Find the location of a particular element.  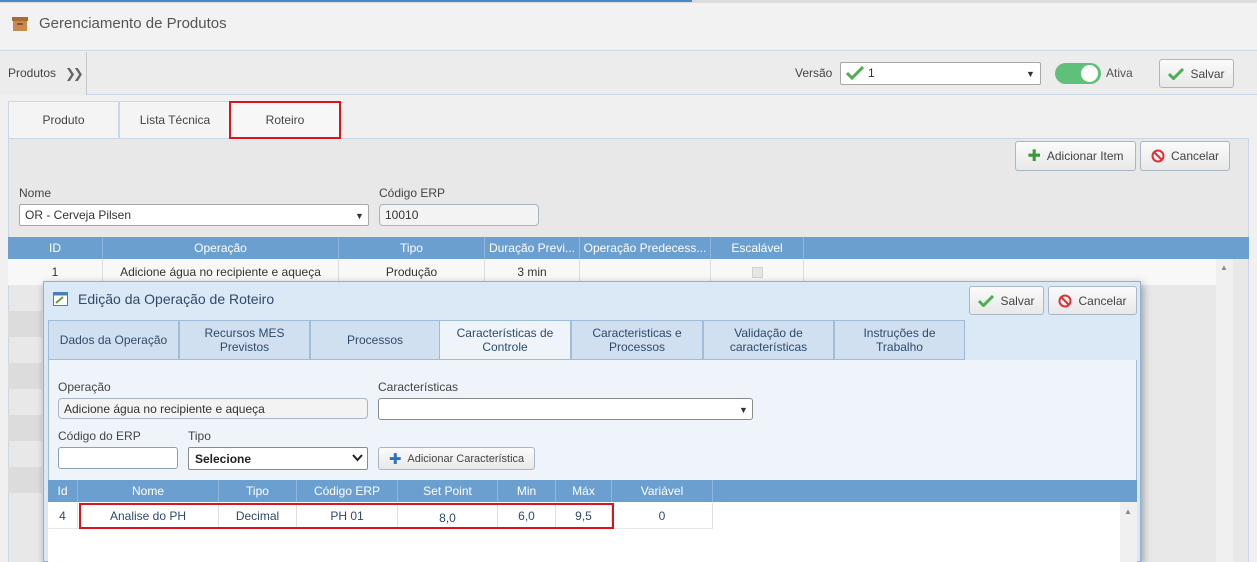

tab-label: Lista Técnica is located at coordinates (175, 120).